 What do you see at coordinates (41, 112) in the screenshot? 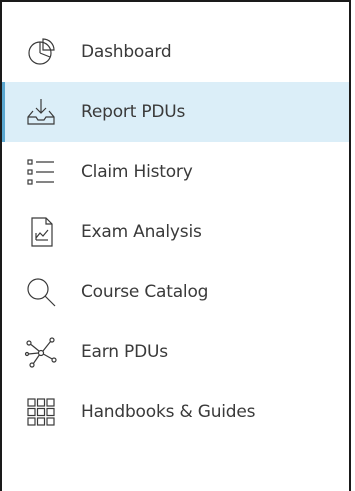
I see `tray-download-icon` at bounding box center [41, 112].